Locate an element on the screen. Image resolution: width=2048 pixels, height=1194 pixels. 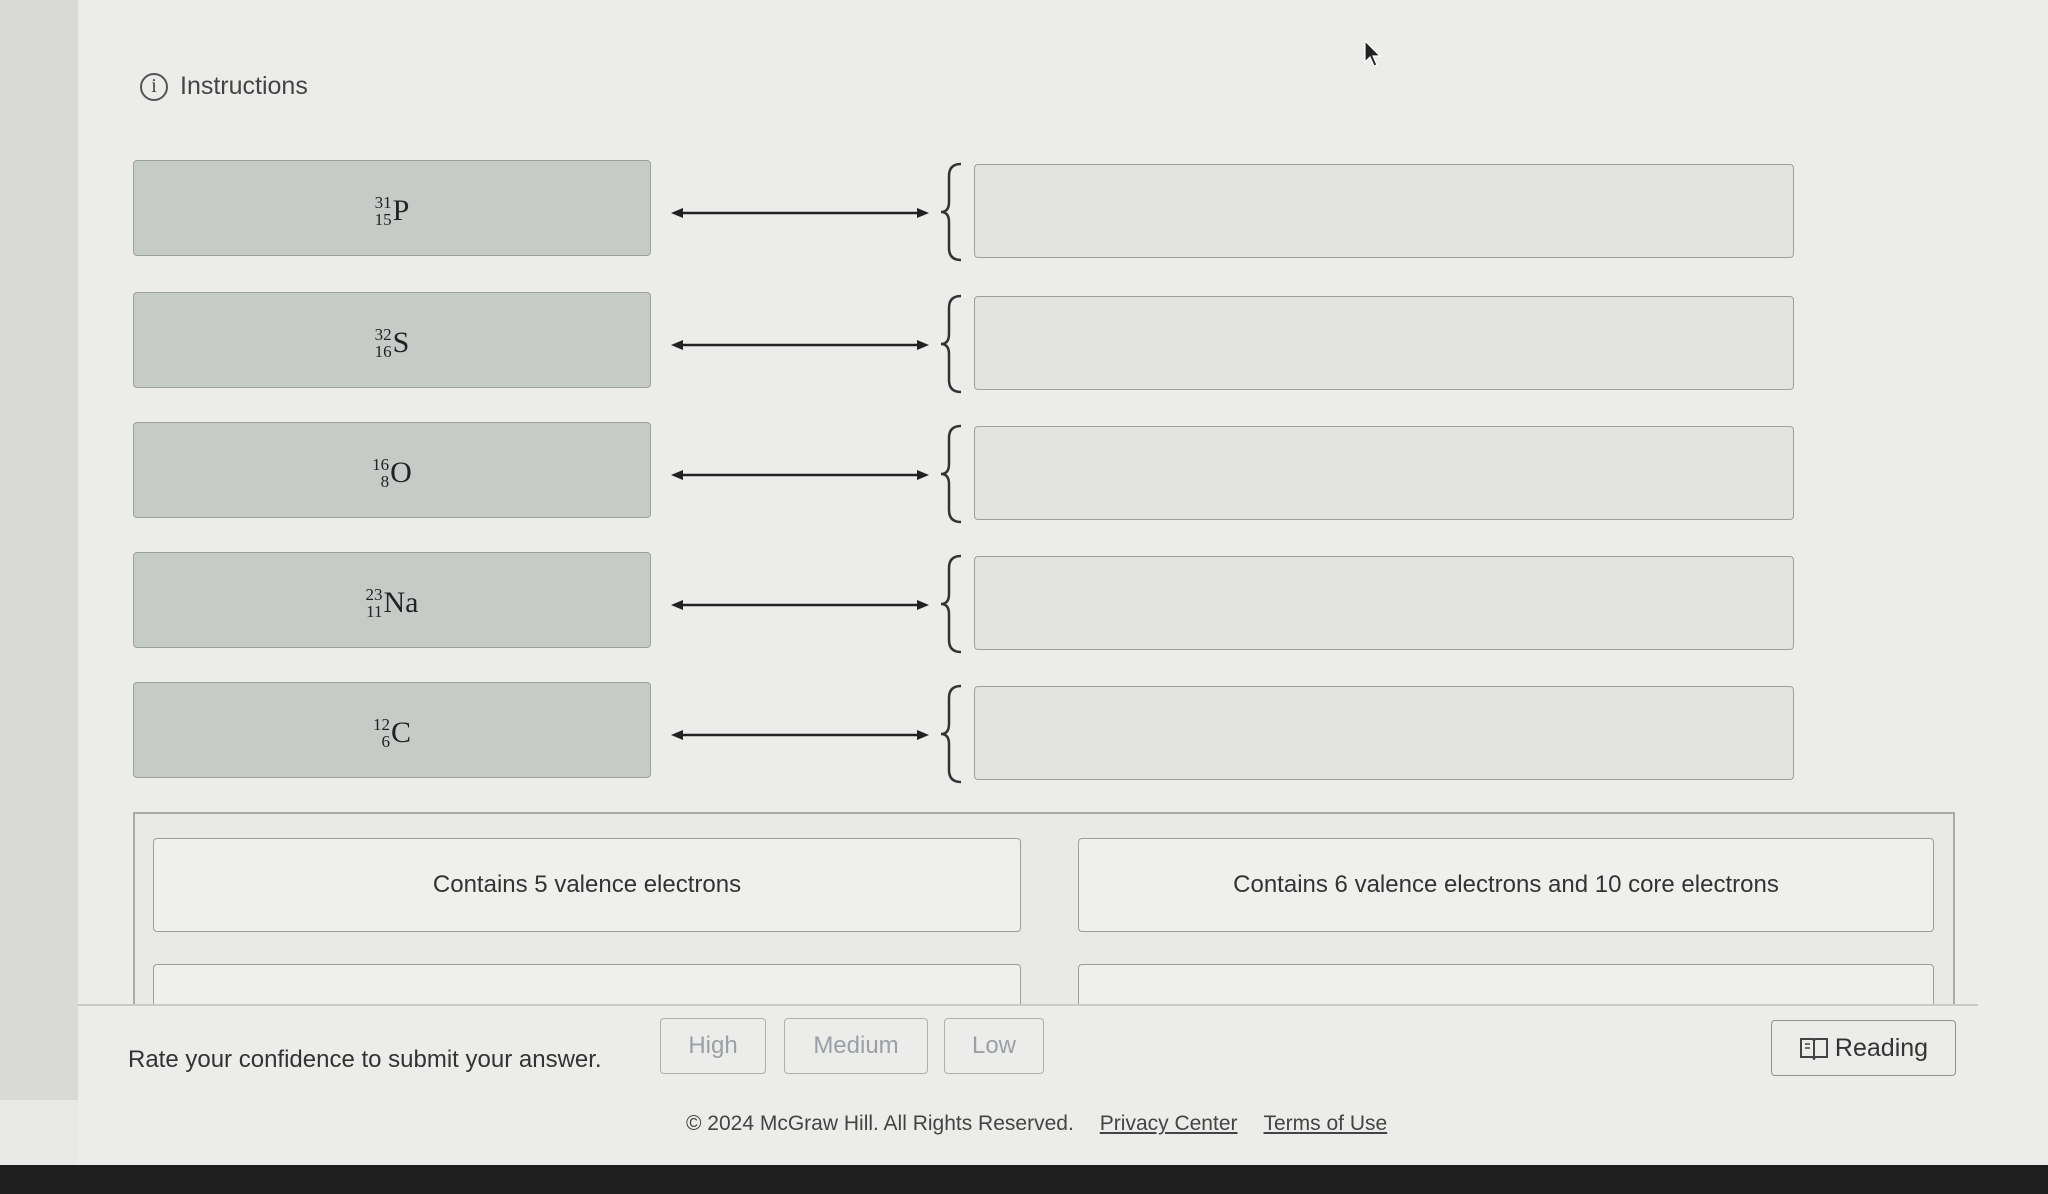
privacy-center-link: Privacy Center is located at coordinates (1169, 1124).